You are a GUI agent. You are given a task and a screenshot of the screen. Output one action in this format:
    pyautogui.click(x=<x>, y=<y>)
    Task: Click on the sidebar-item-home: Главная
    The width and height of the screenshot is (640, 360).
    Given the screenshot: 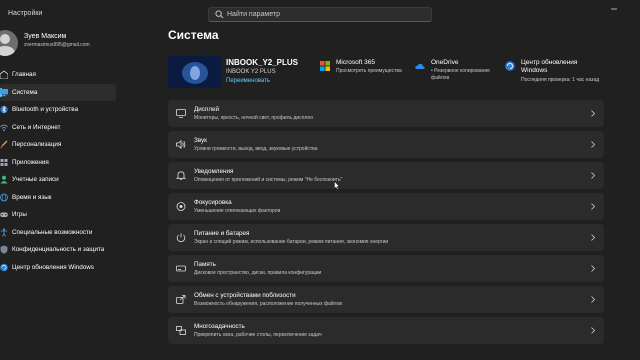 What is the action you would take?
    pyautogui.click(x=58, y=75)
    